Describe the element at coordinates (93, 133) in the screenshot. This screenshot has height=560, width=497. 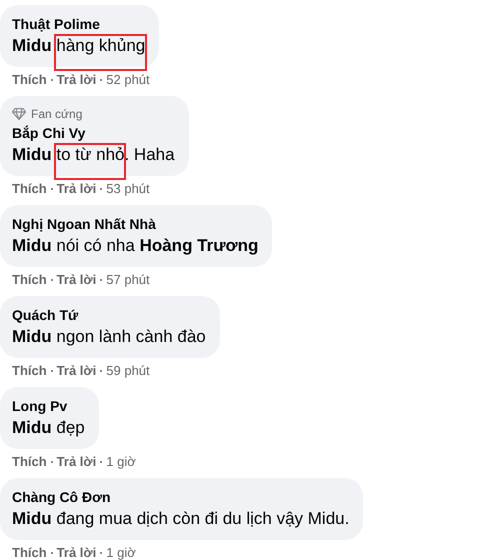
I see `author-name: Bắp Chi Vy` at that location.